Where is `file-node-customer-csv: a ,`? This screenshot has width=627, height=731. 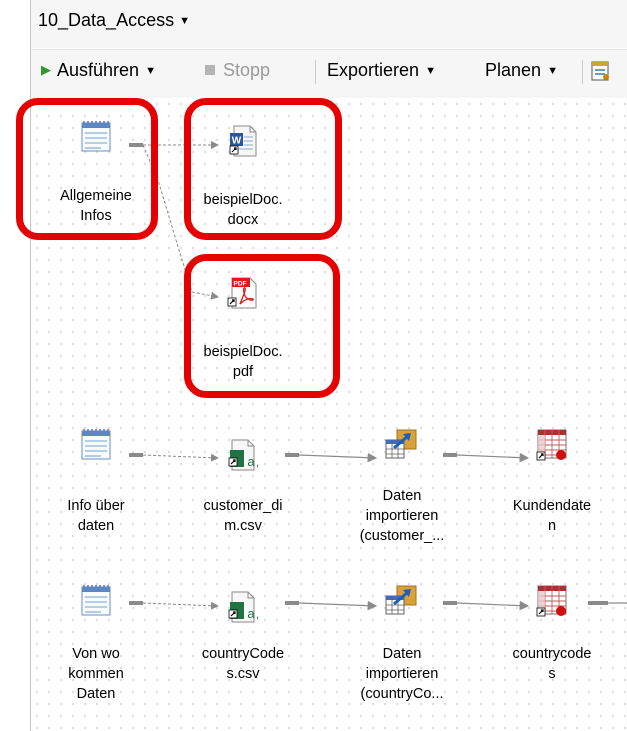 file-node-customer-csv: a , is located at coordinates (243, 455).